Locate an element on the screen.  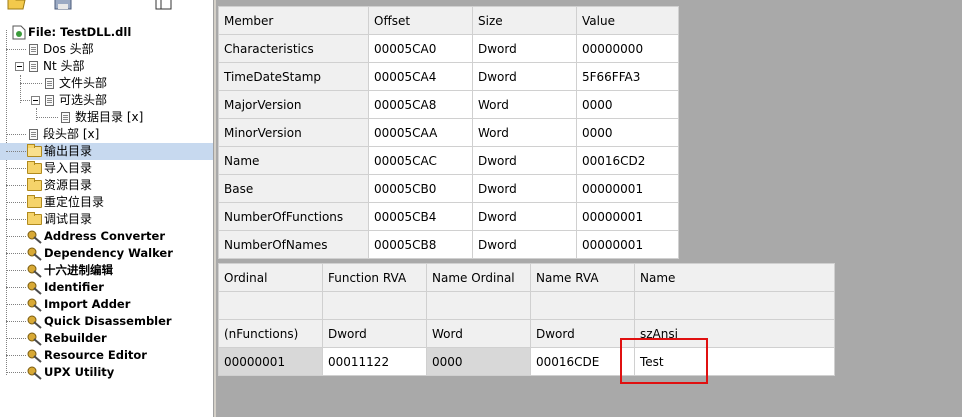
tree-item-label: UPX Utility is located at coordinates (79, 372).